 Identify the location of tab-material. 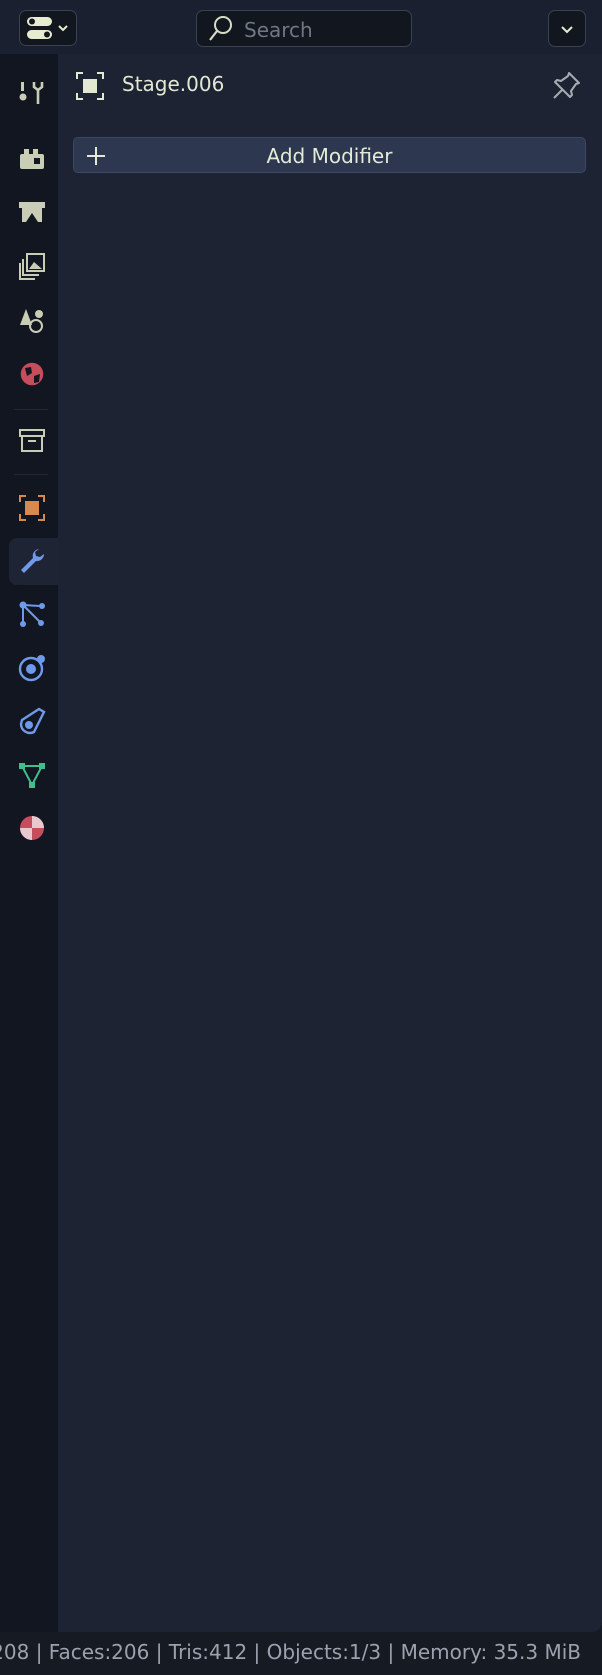
(33, 828).